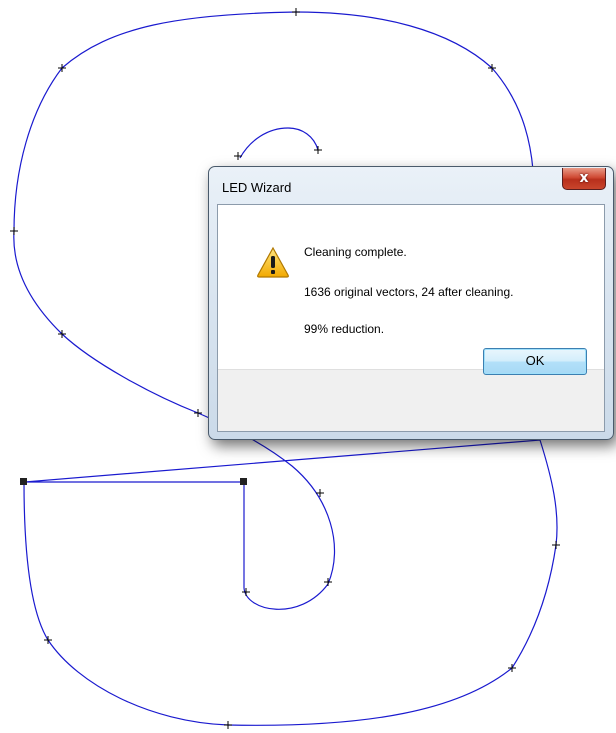  Describe the element at coordinates (411, 400) in the screenshot. I see `button-bar` at that location.